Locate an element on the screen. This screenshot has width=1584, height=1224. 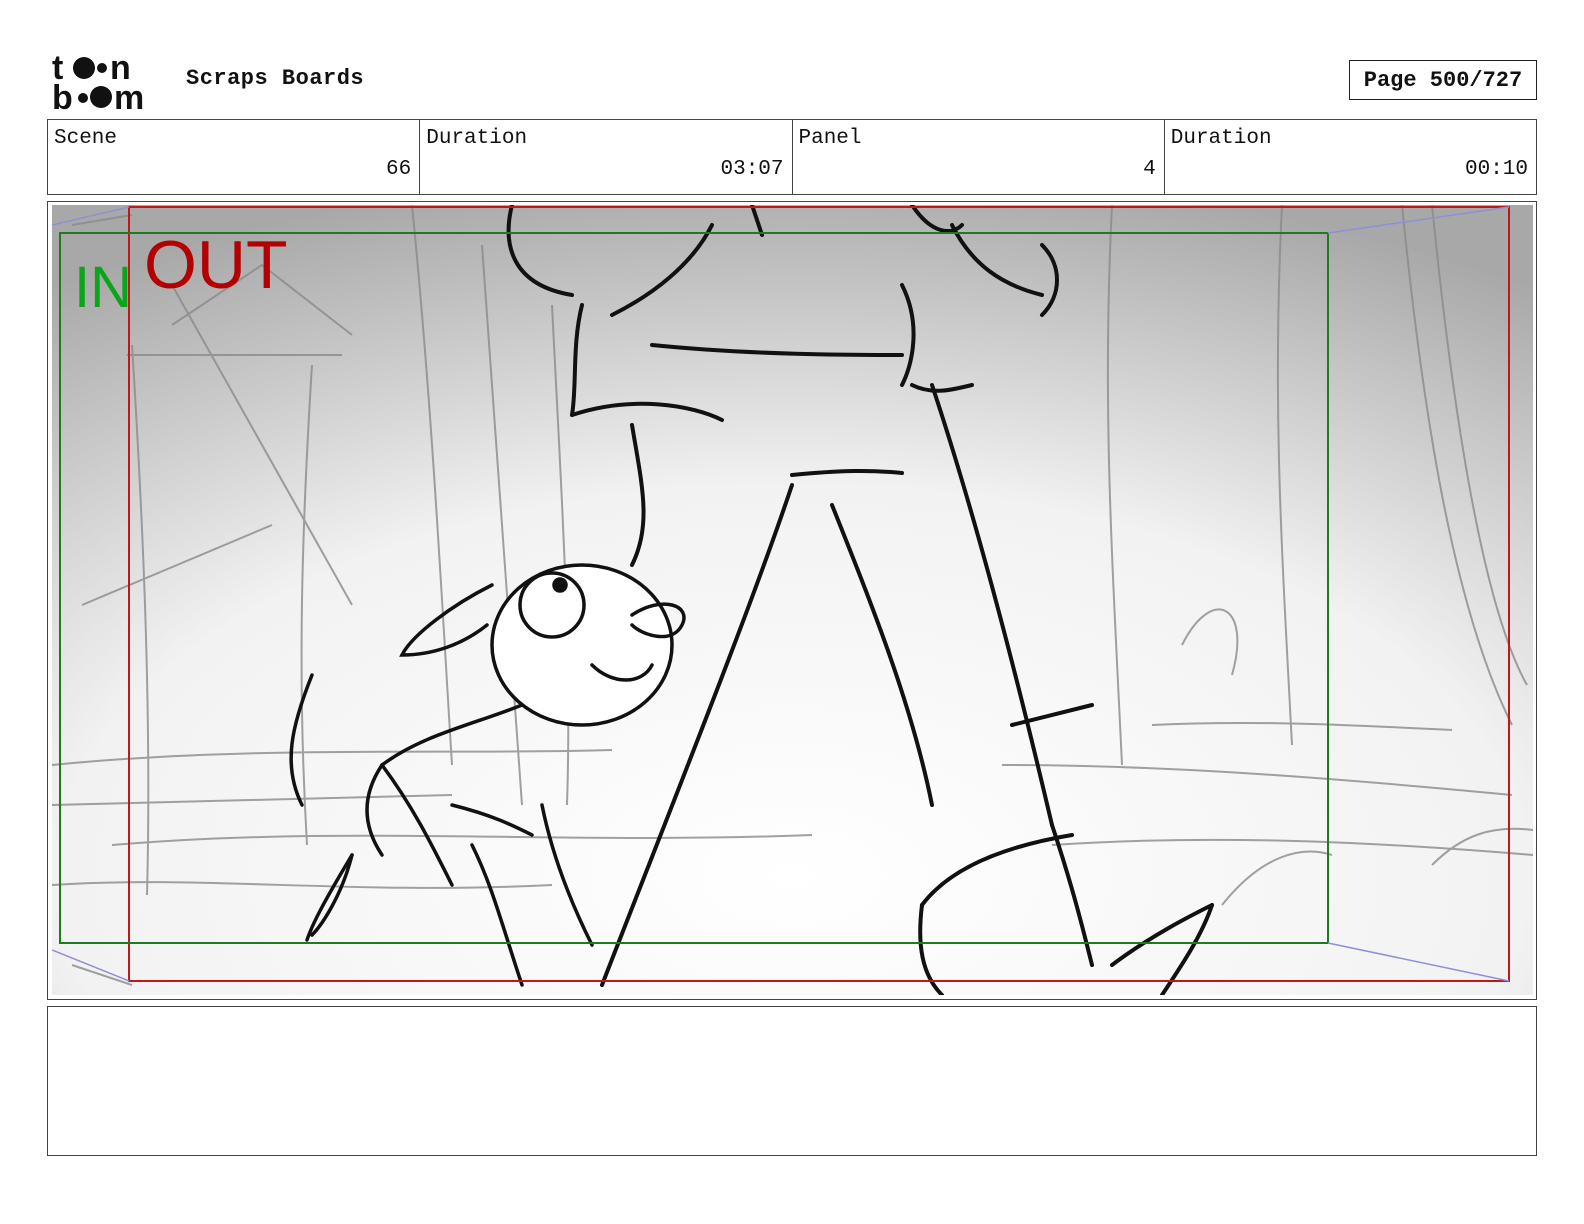
project-title: Scraps Boards is located at coordinates (275, 78).